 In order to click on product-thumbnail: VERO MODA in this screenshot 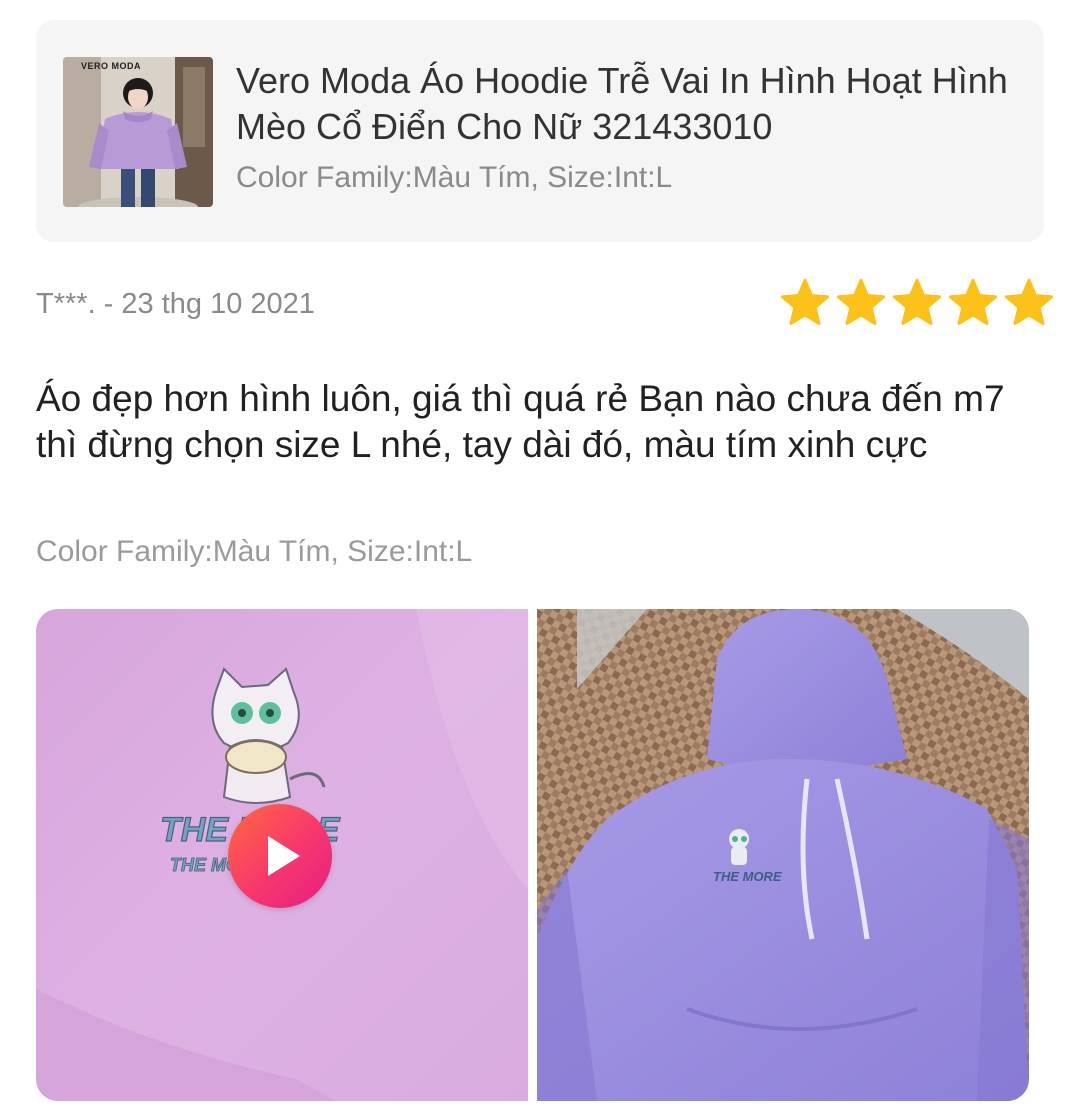, I will do `click(138, 132)`.